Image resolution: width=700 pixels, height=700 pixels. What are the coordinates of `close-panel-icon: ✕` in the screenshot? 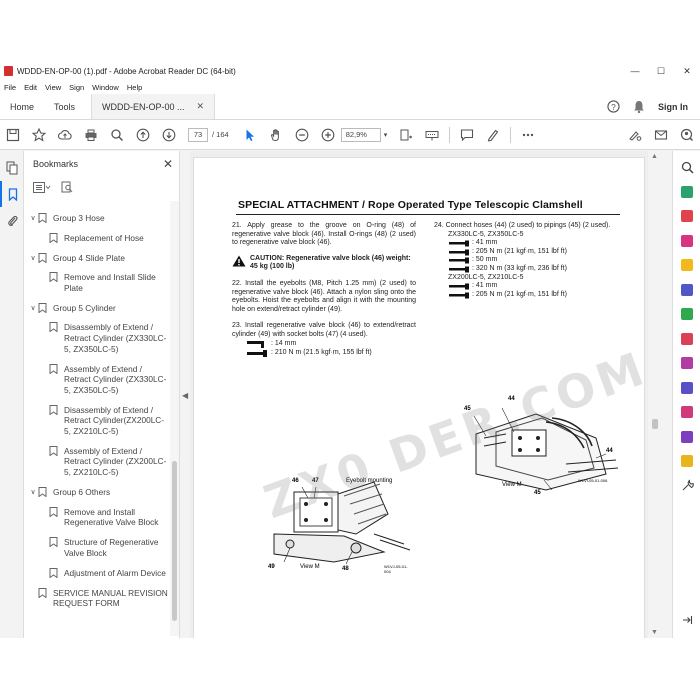 It's located at (168, 164).